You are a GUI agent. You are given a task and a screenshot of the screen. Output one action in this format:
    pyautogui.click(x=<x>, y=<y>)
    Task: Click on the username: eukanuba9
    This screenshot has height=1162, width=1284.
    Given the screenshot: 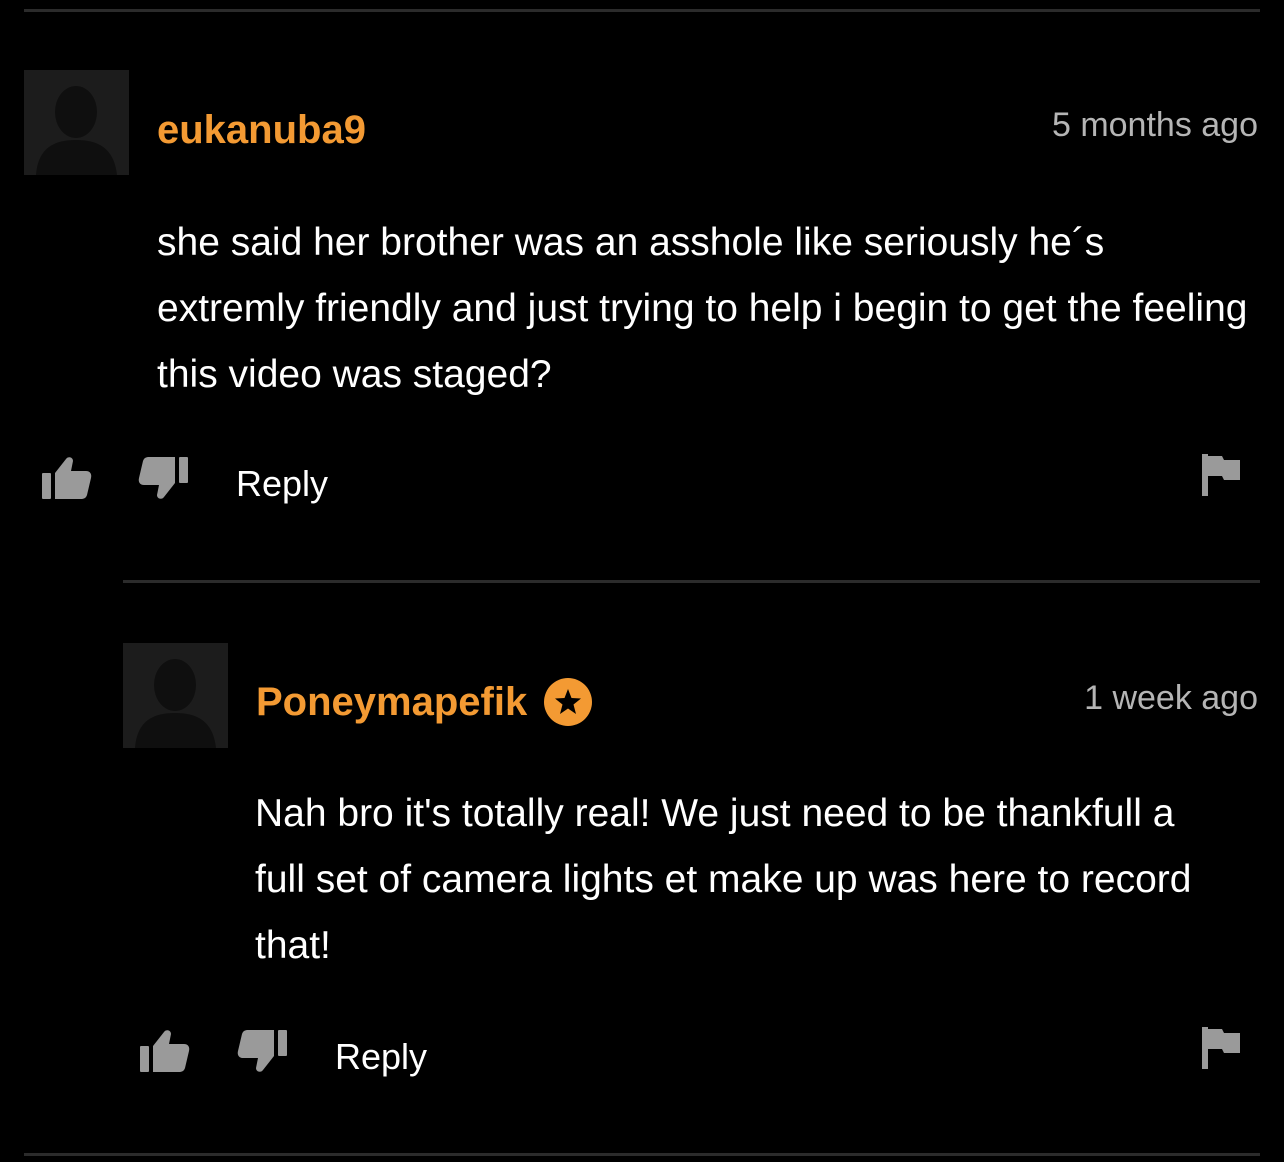 What is the action you would take?
    pyautogui.click(x=261, y=130)
    